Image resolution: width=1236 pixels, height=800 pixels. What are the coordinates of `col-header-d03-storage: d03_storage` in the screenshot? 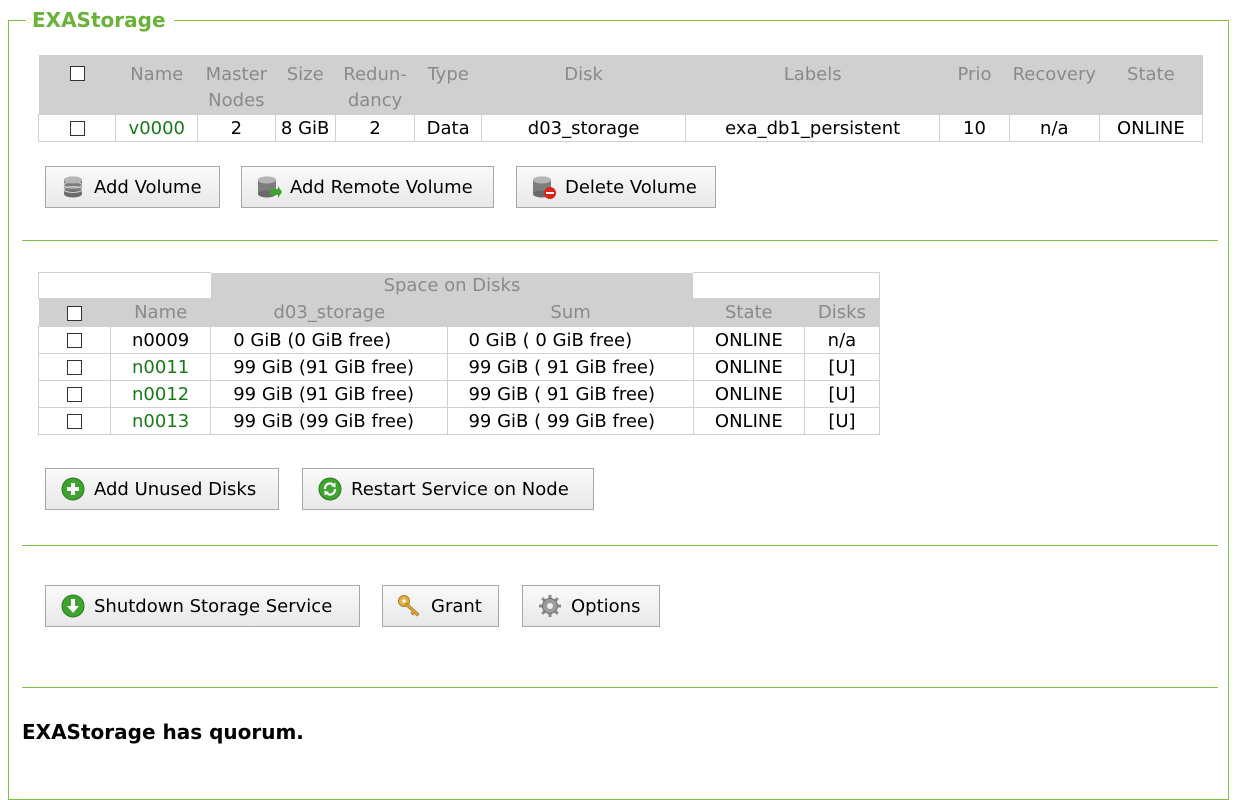 It's located at (329, 312).